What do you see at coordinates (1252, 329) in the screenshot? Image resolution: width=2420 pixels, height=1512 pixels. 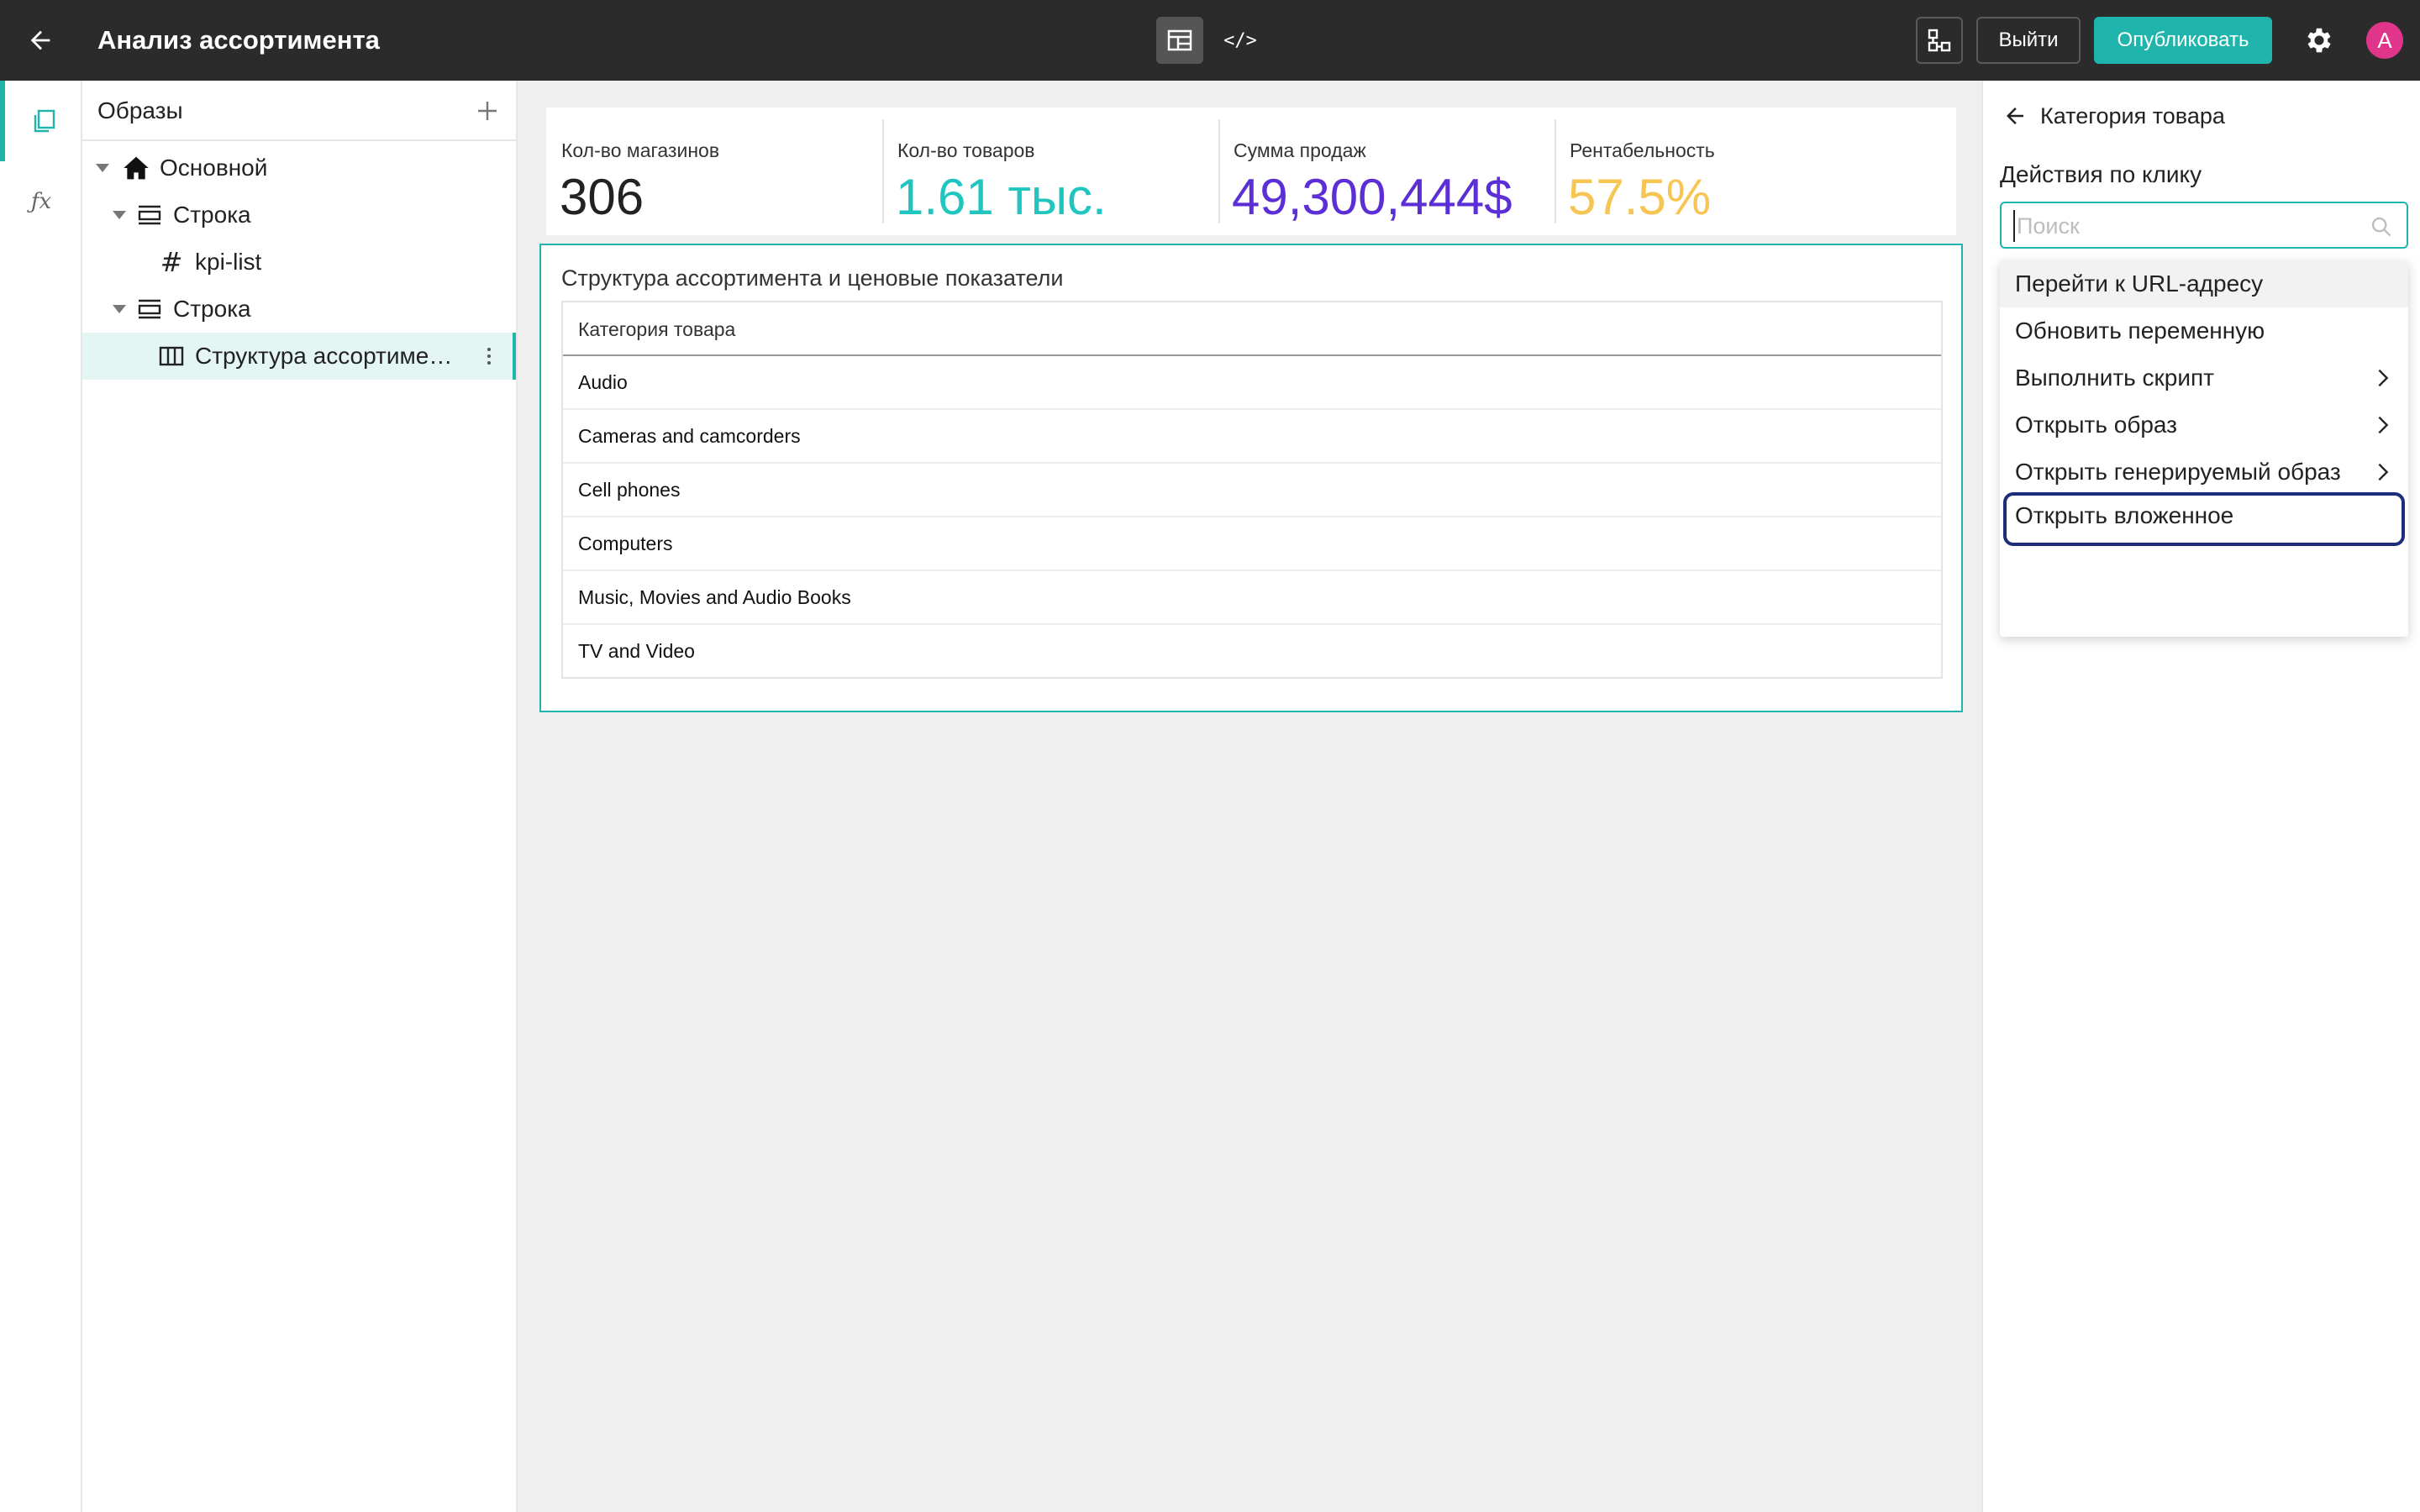 I see `column-header: Категория товара` at bounding box center [1252, 329].